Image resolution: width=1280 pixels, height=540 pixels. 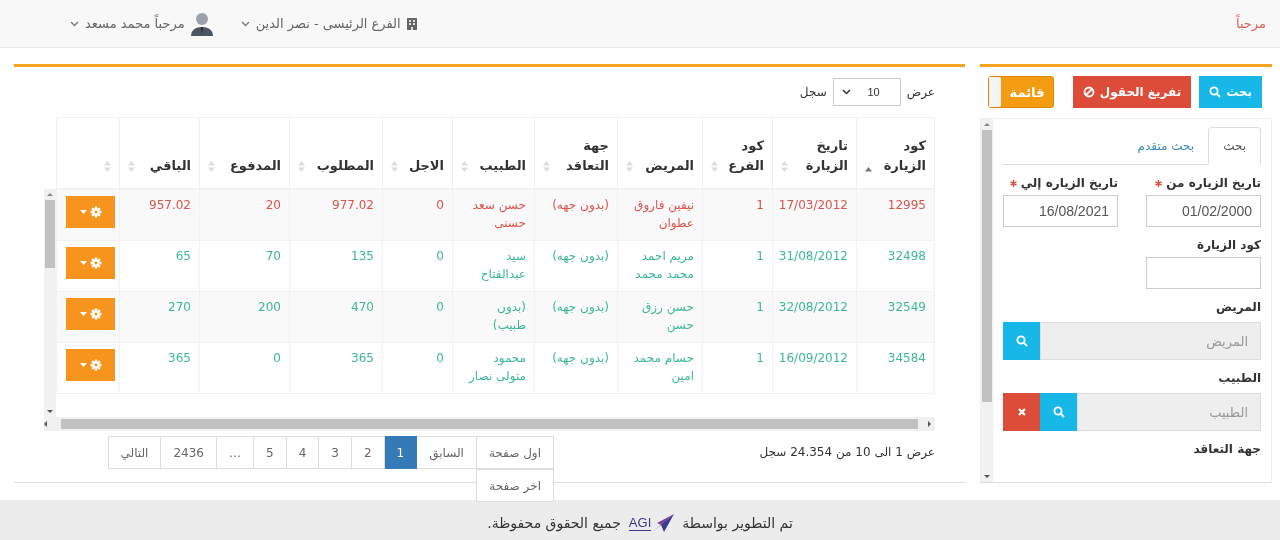 I want to click on table-cell: 977.02, so click(x=336, y=215).